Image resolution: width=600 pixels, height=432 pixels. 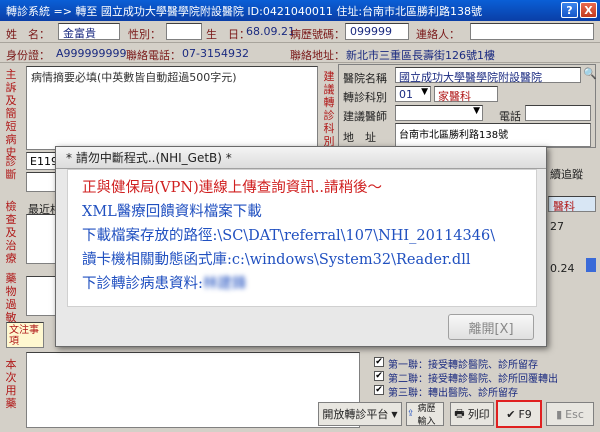 What do you see at coordinates (228, 34) in the screenshot?
I see `birth-label: 生 日：` at bounding box center [228, 34].